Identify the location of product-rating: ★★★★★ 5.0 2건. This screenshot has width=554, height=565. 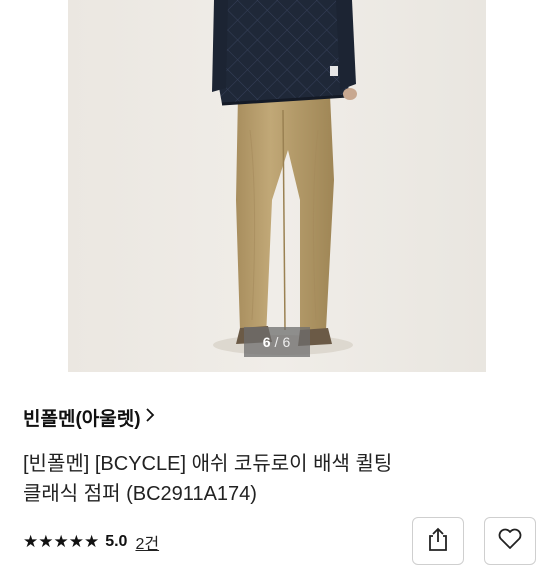
(91, 542).